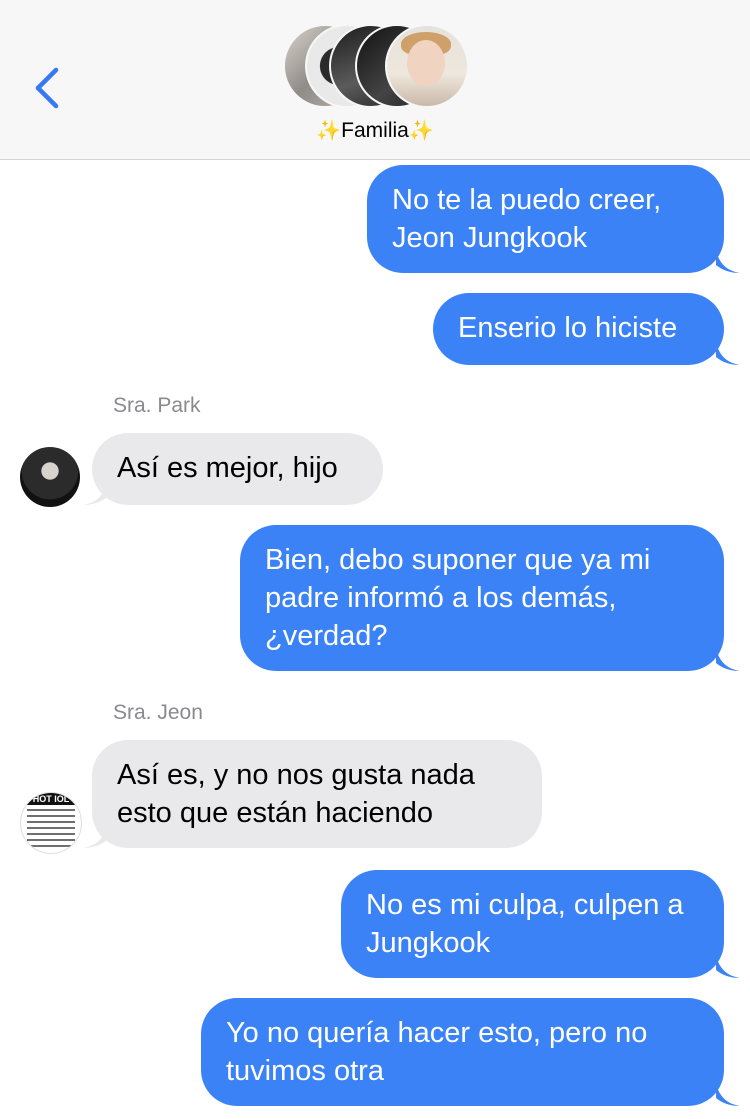 This screenshot has width=750, height=1119. I want to click on group-name: Familia, so click(375, 130).